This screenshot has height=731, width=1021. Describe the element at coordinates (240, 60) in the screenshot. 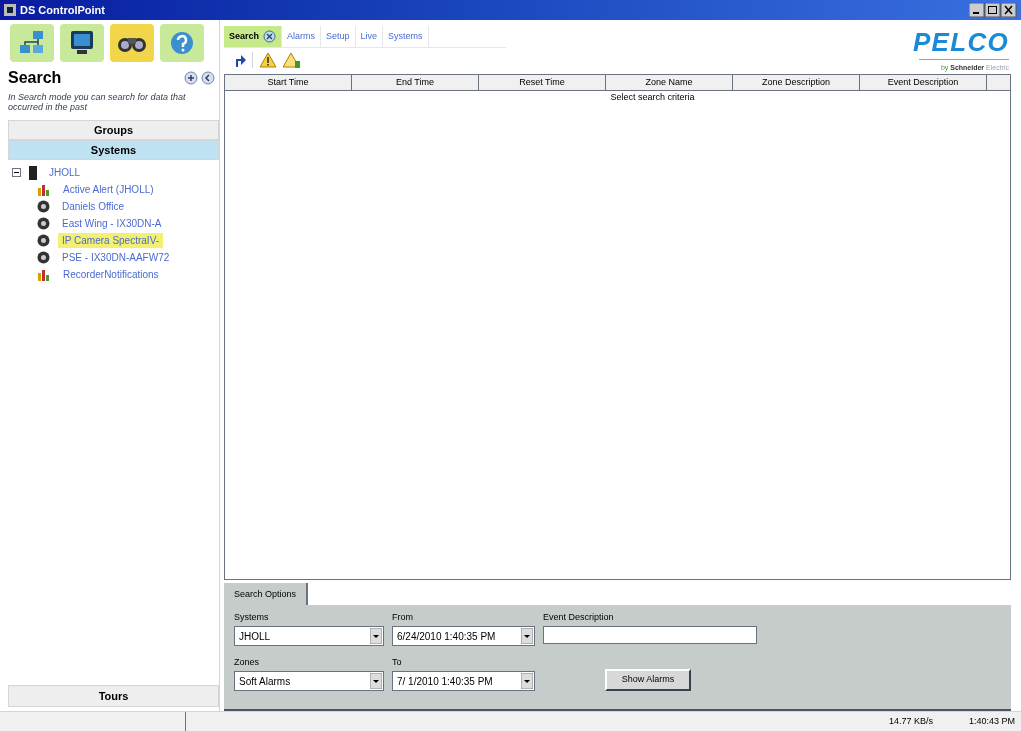

I see `arrow-icon` at that location.